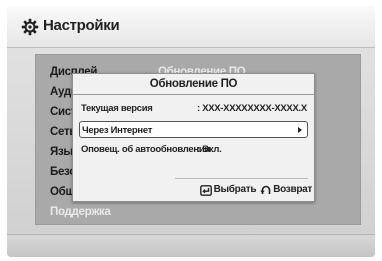  Describe the element at coordinates (300, 130) in the screenshot. I see `chevron-right-icon` at that location.